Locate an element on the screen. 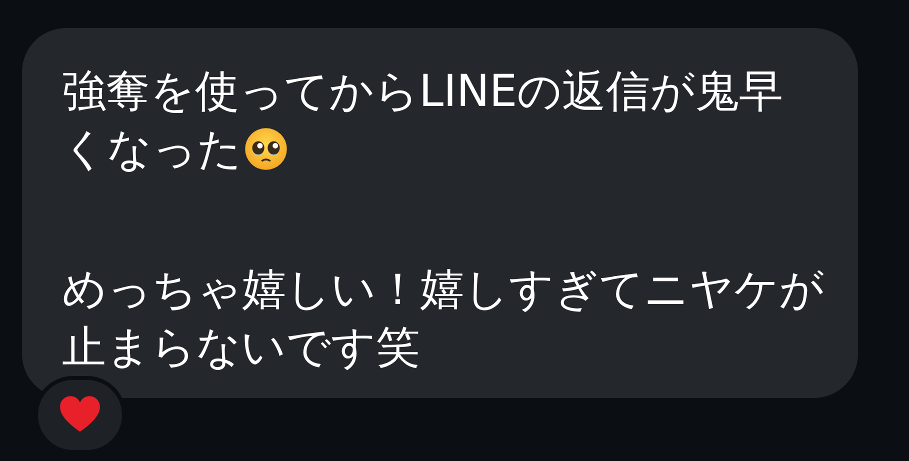  message-text: めっちゃ嬉しい！嬉しすぎてニヤケが is located at coordinates (443, 289).